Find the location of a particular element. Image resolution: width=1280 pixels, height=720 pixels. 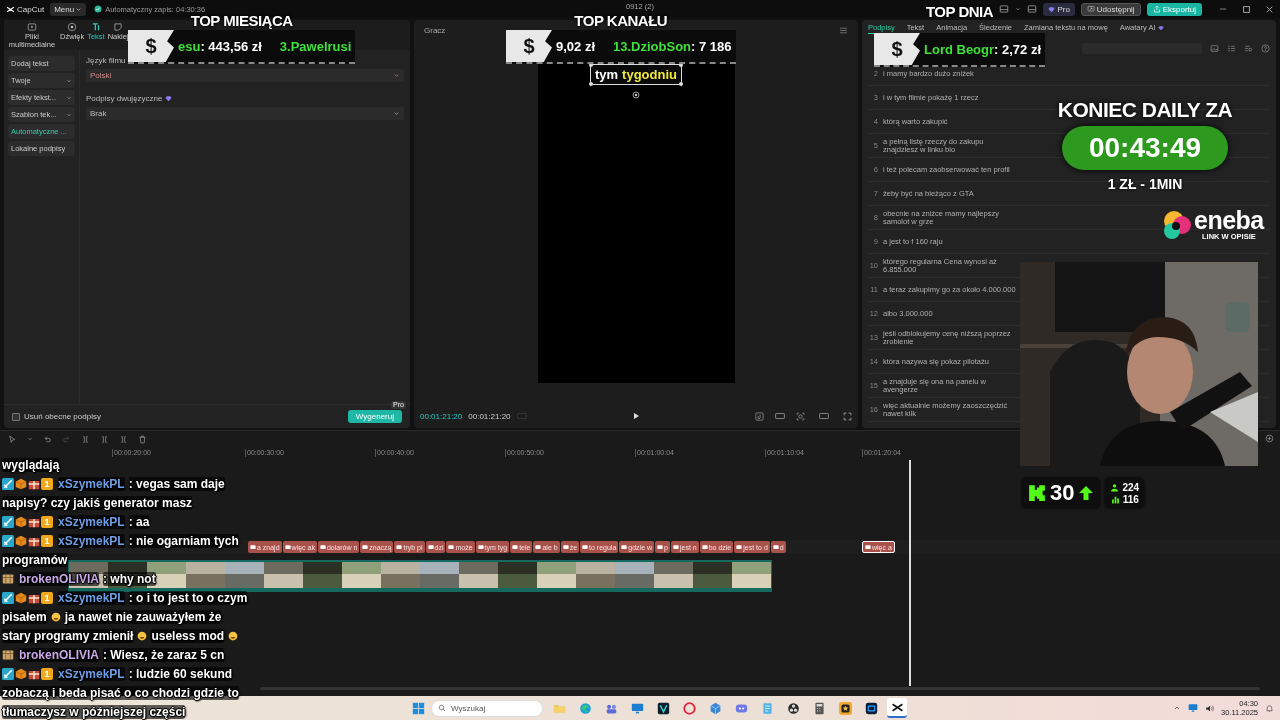

checkbox is located at coordinates (16, 416).